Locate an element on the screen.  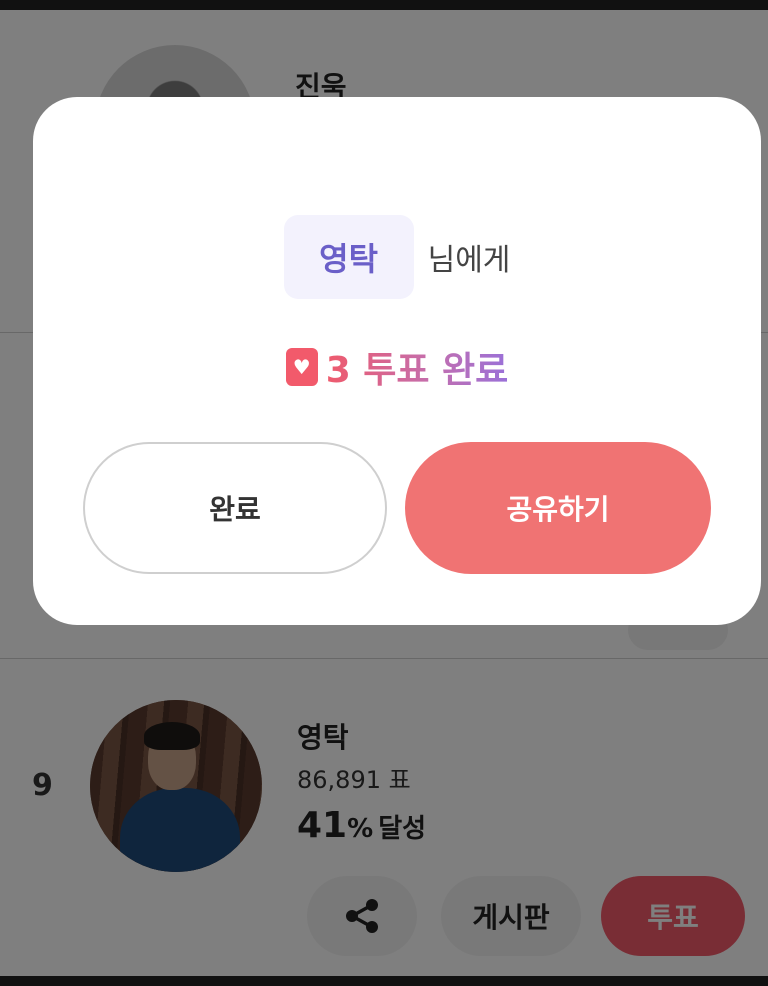
complete-button: 완료 is located at coordinates (235, 508).